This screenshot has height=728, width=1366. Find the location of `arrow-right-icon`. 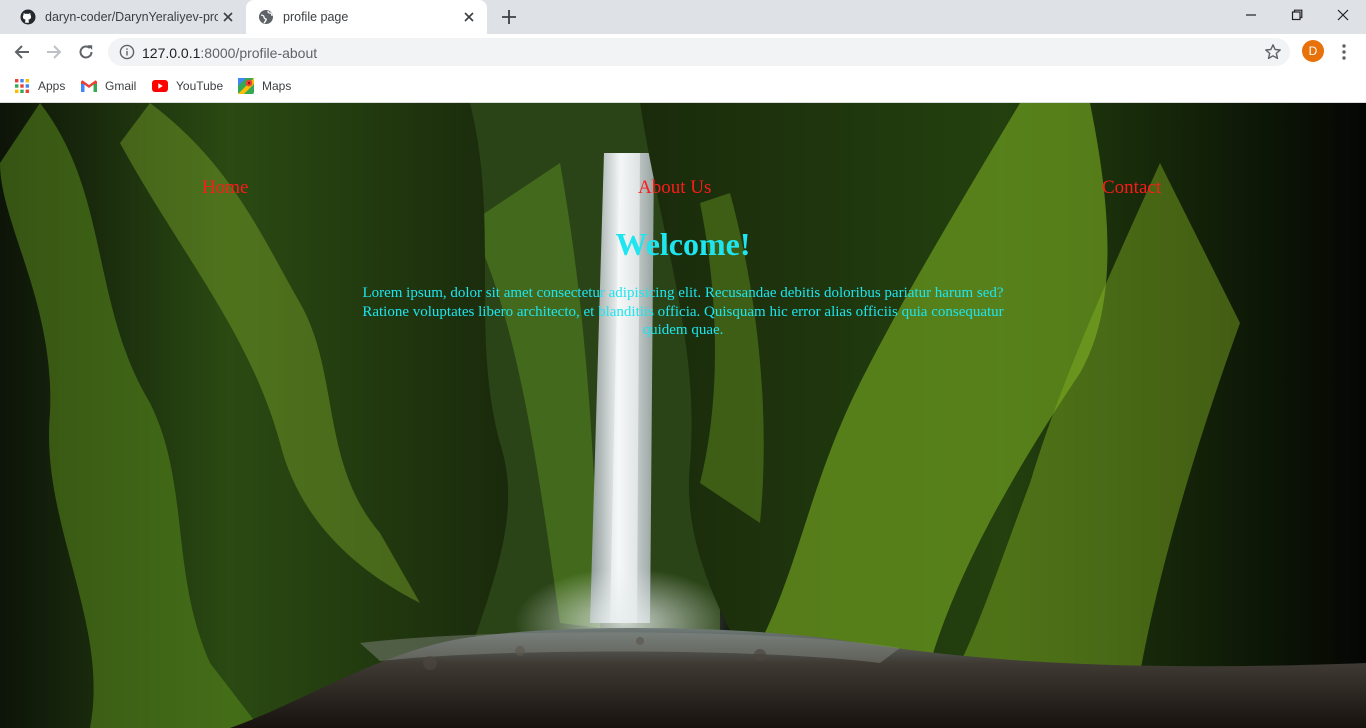

arrow-right-icon is located at coordinates (54, 52).